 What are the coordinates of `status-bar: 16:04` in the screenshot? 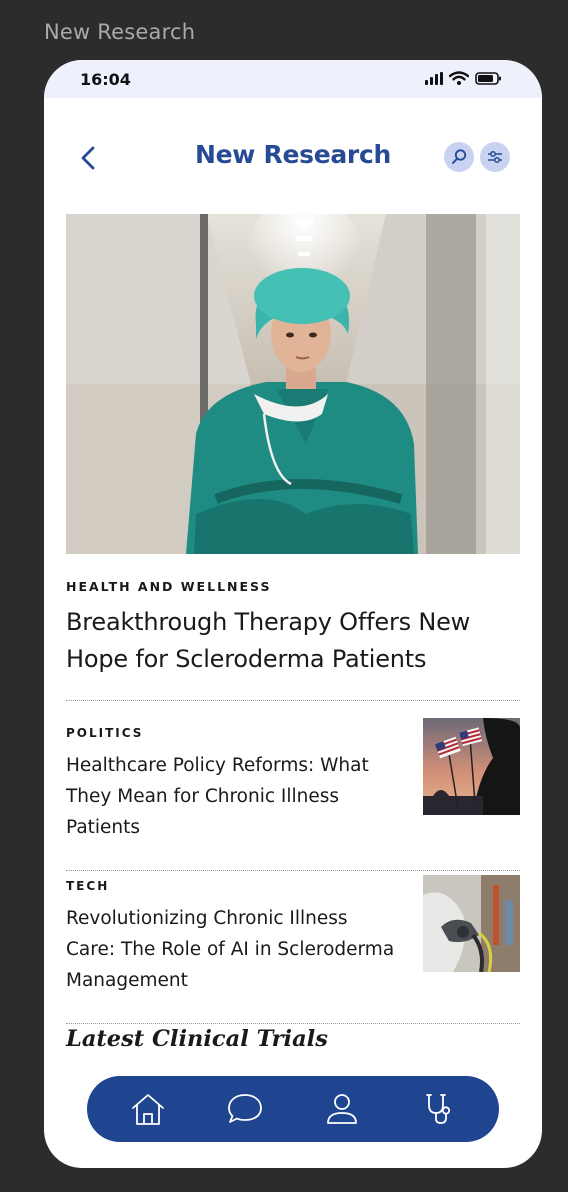 It's located at (293, 79).